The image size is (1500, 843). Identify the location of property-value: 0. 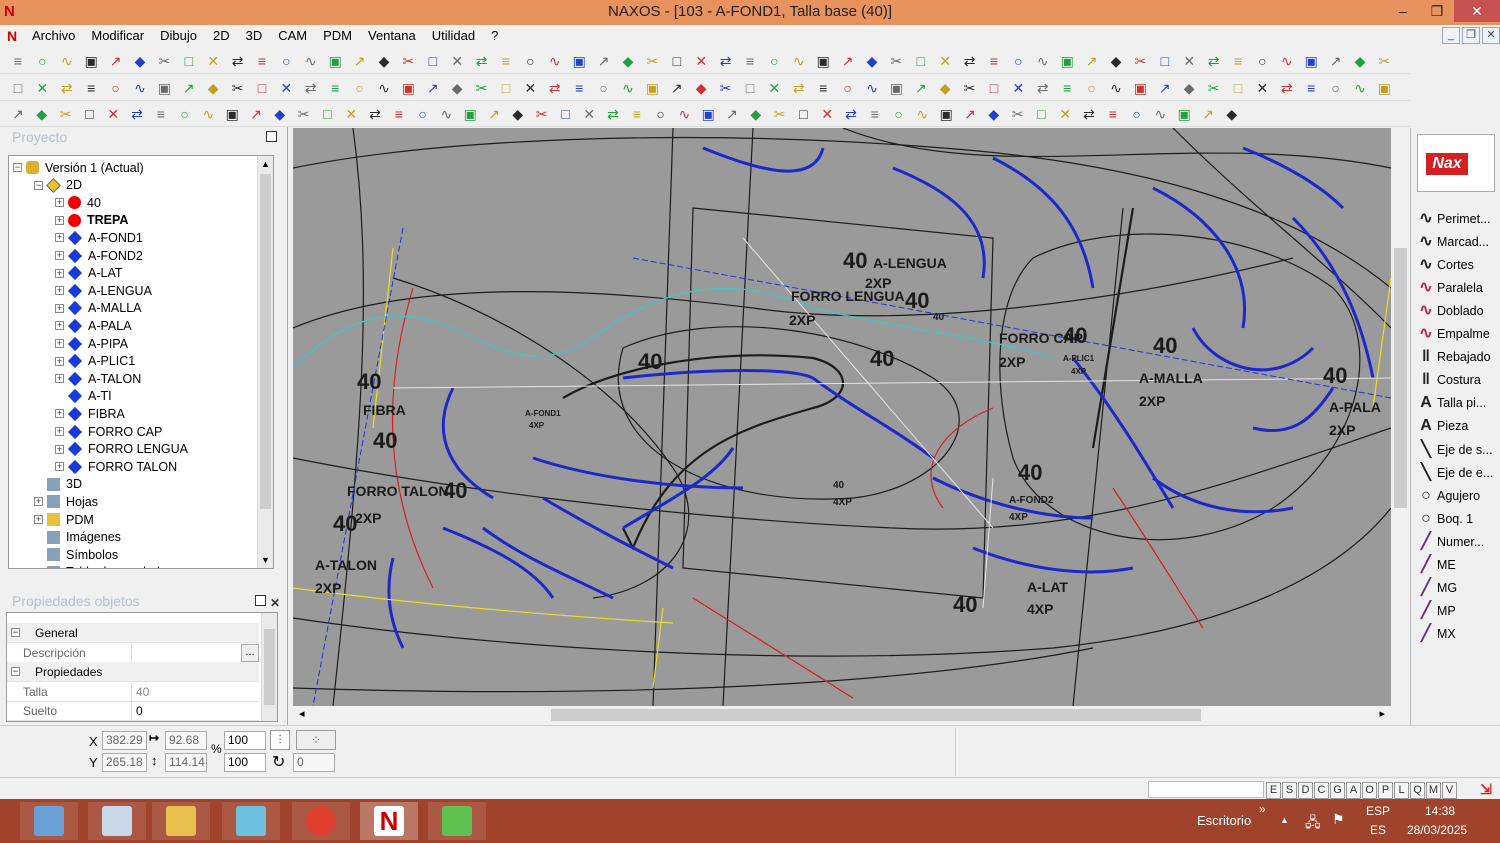
(195, 711).